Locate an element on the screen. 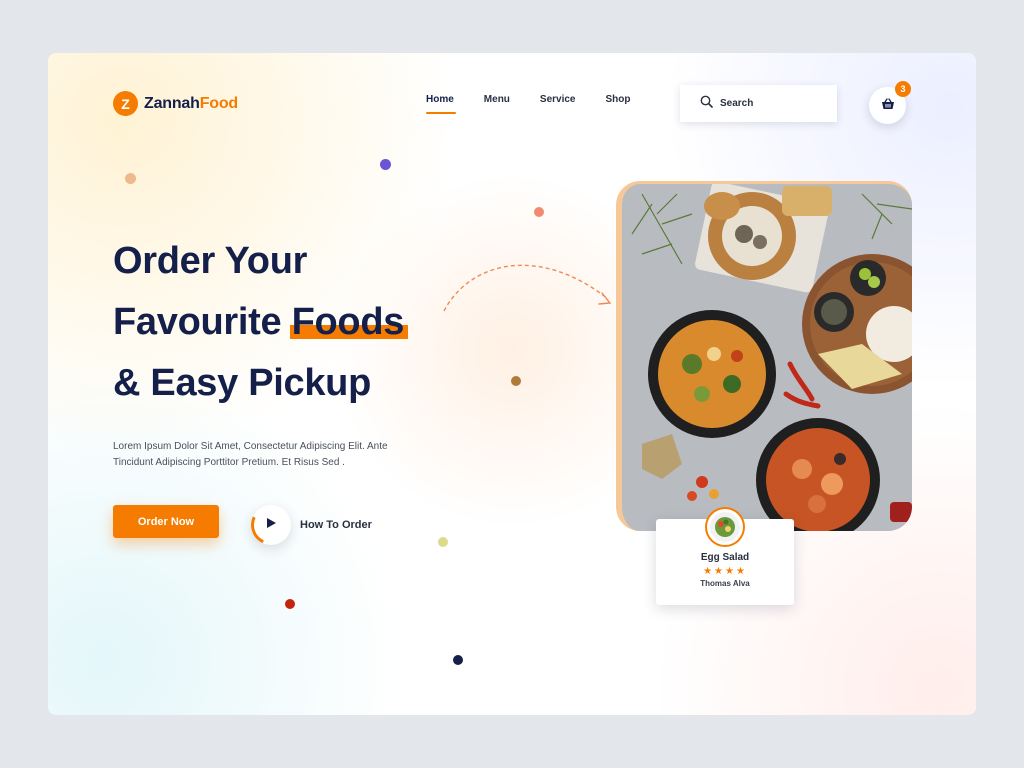 The width and height of the screenshot is (1024, 768). hero-line-2: Favourite Foods is located at coordinates (293, 322).